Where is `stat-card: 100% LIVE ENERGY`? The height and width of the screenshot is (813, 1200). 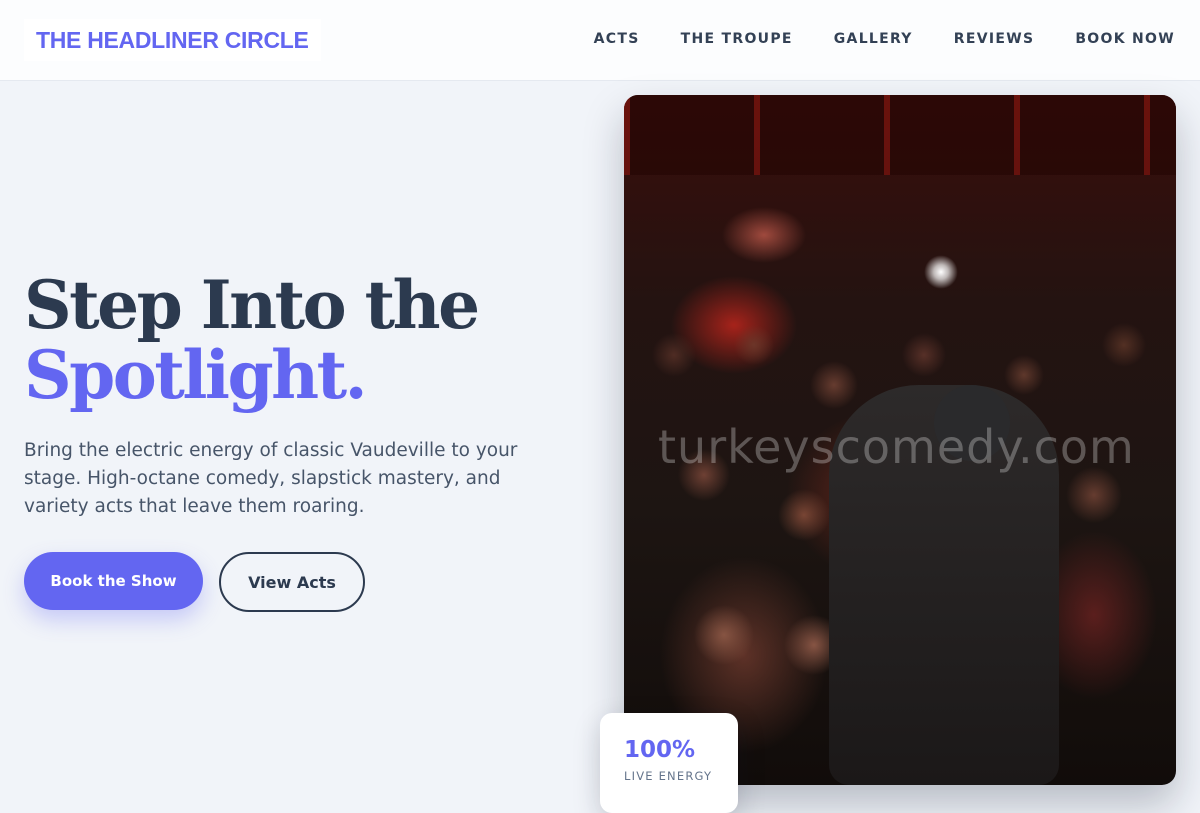
stat-card: 100% LIVE ENERGY is located at coordinates (669, 763).